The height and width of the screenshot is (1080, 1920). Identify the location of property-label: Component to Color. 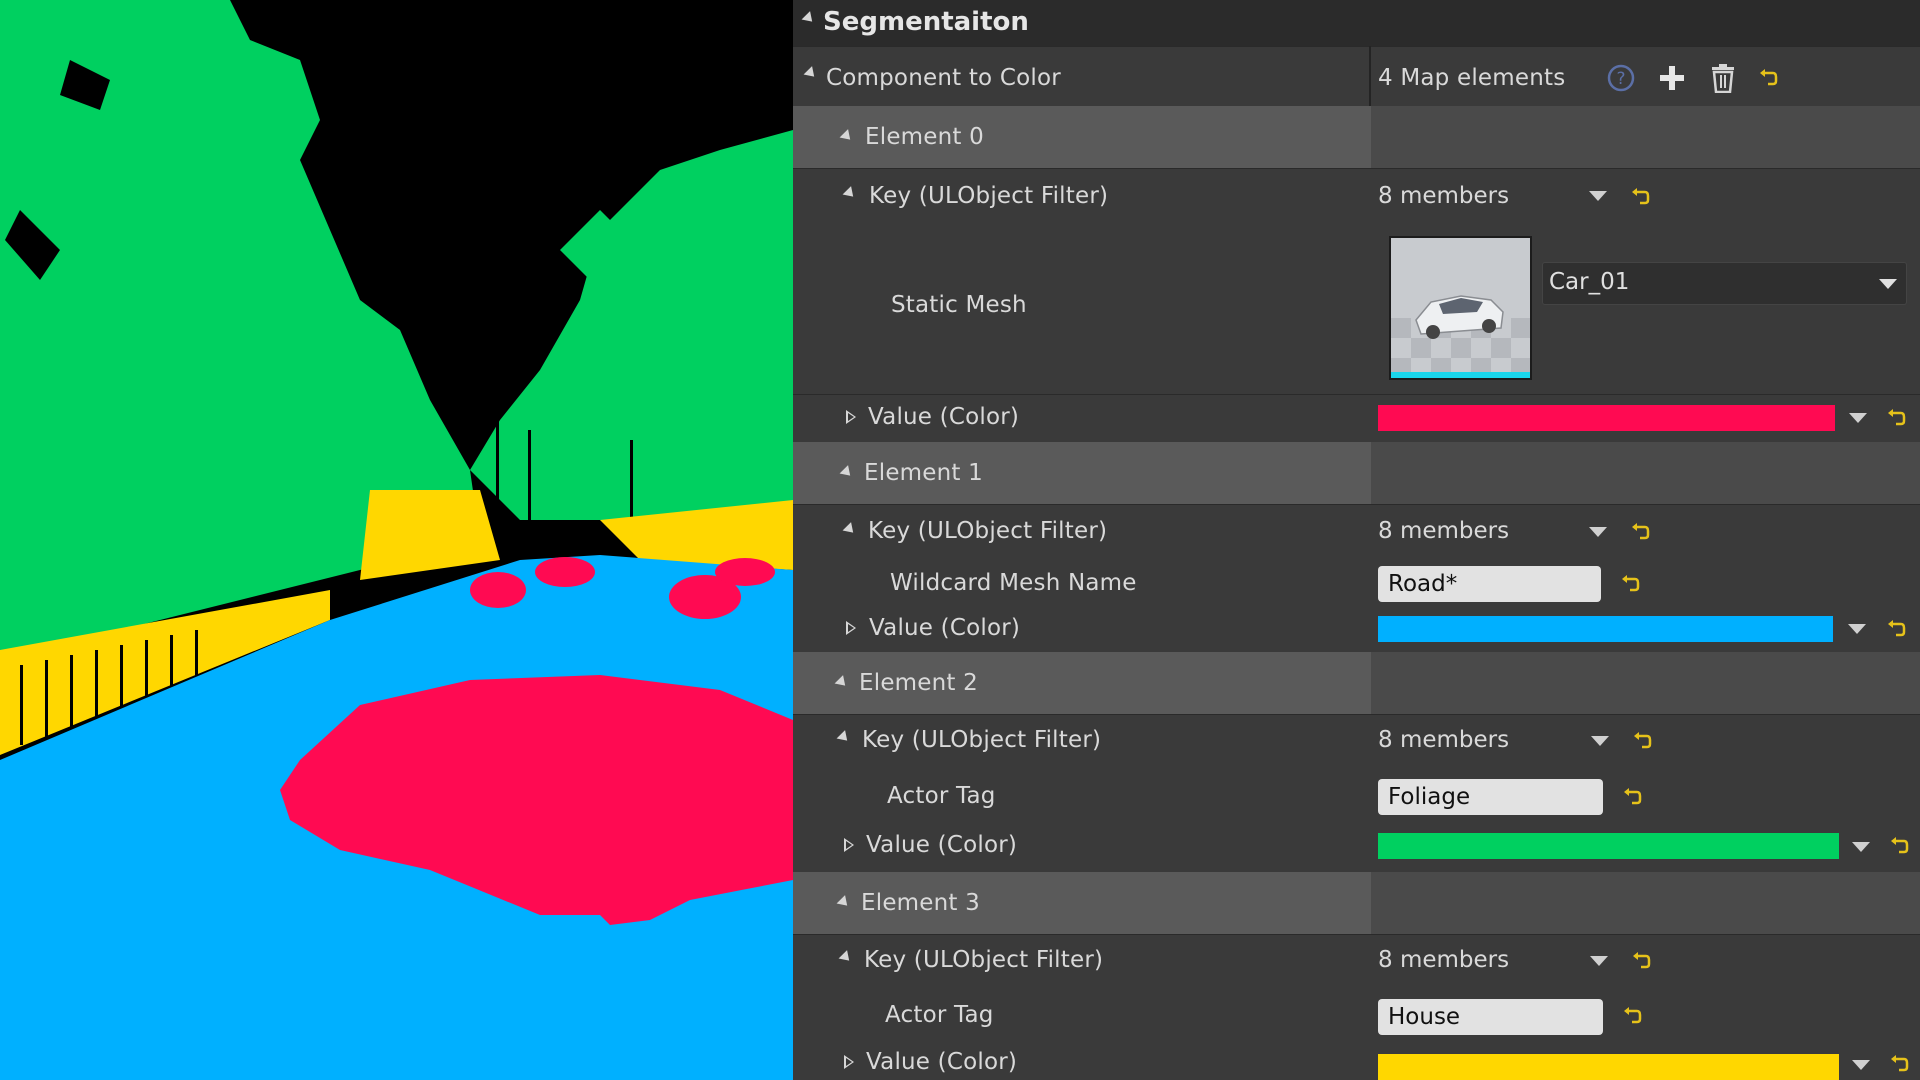
(943, 78).